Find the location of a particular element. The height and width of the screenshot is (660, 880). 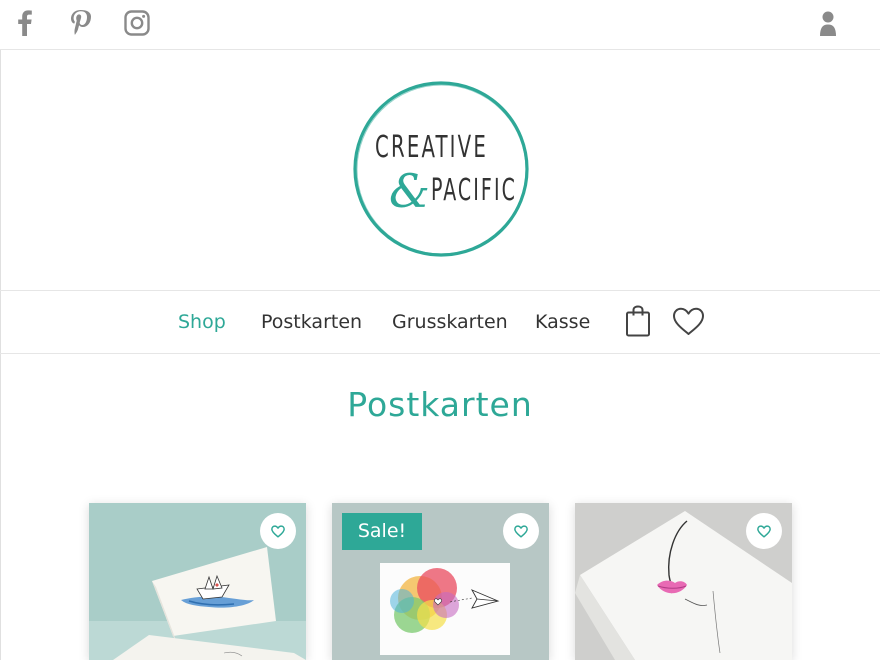

svg-text: CREATIVE is located at coordinates (431, 147).